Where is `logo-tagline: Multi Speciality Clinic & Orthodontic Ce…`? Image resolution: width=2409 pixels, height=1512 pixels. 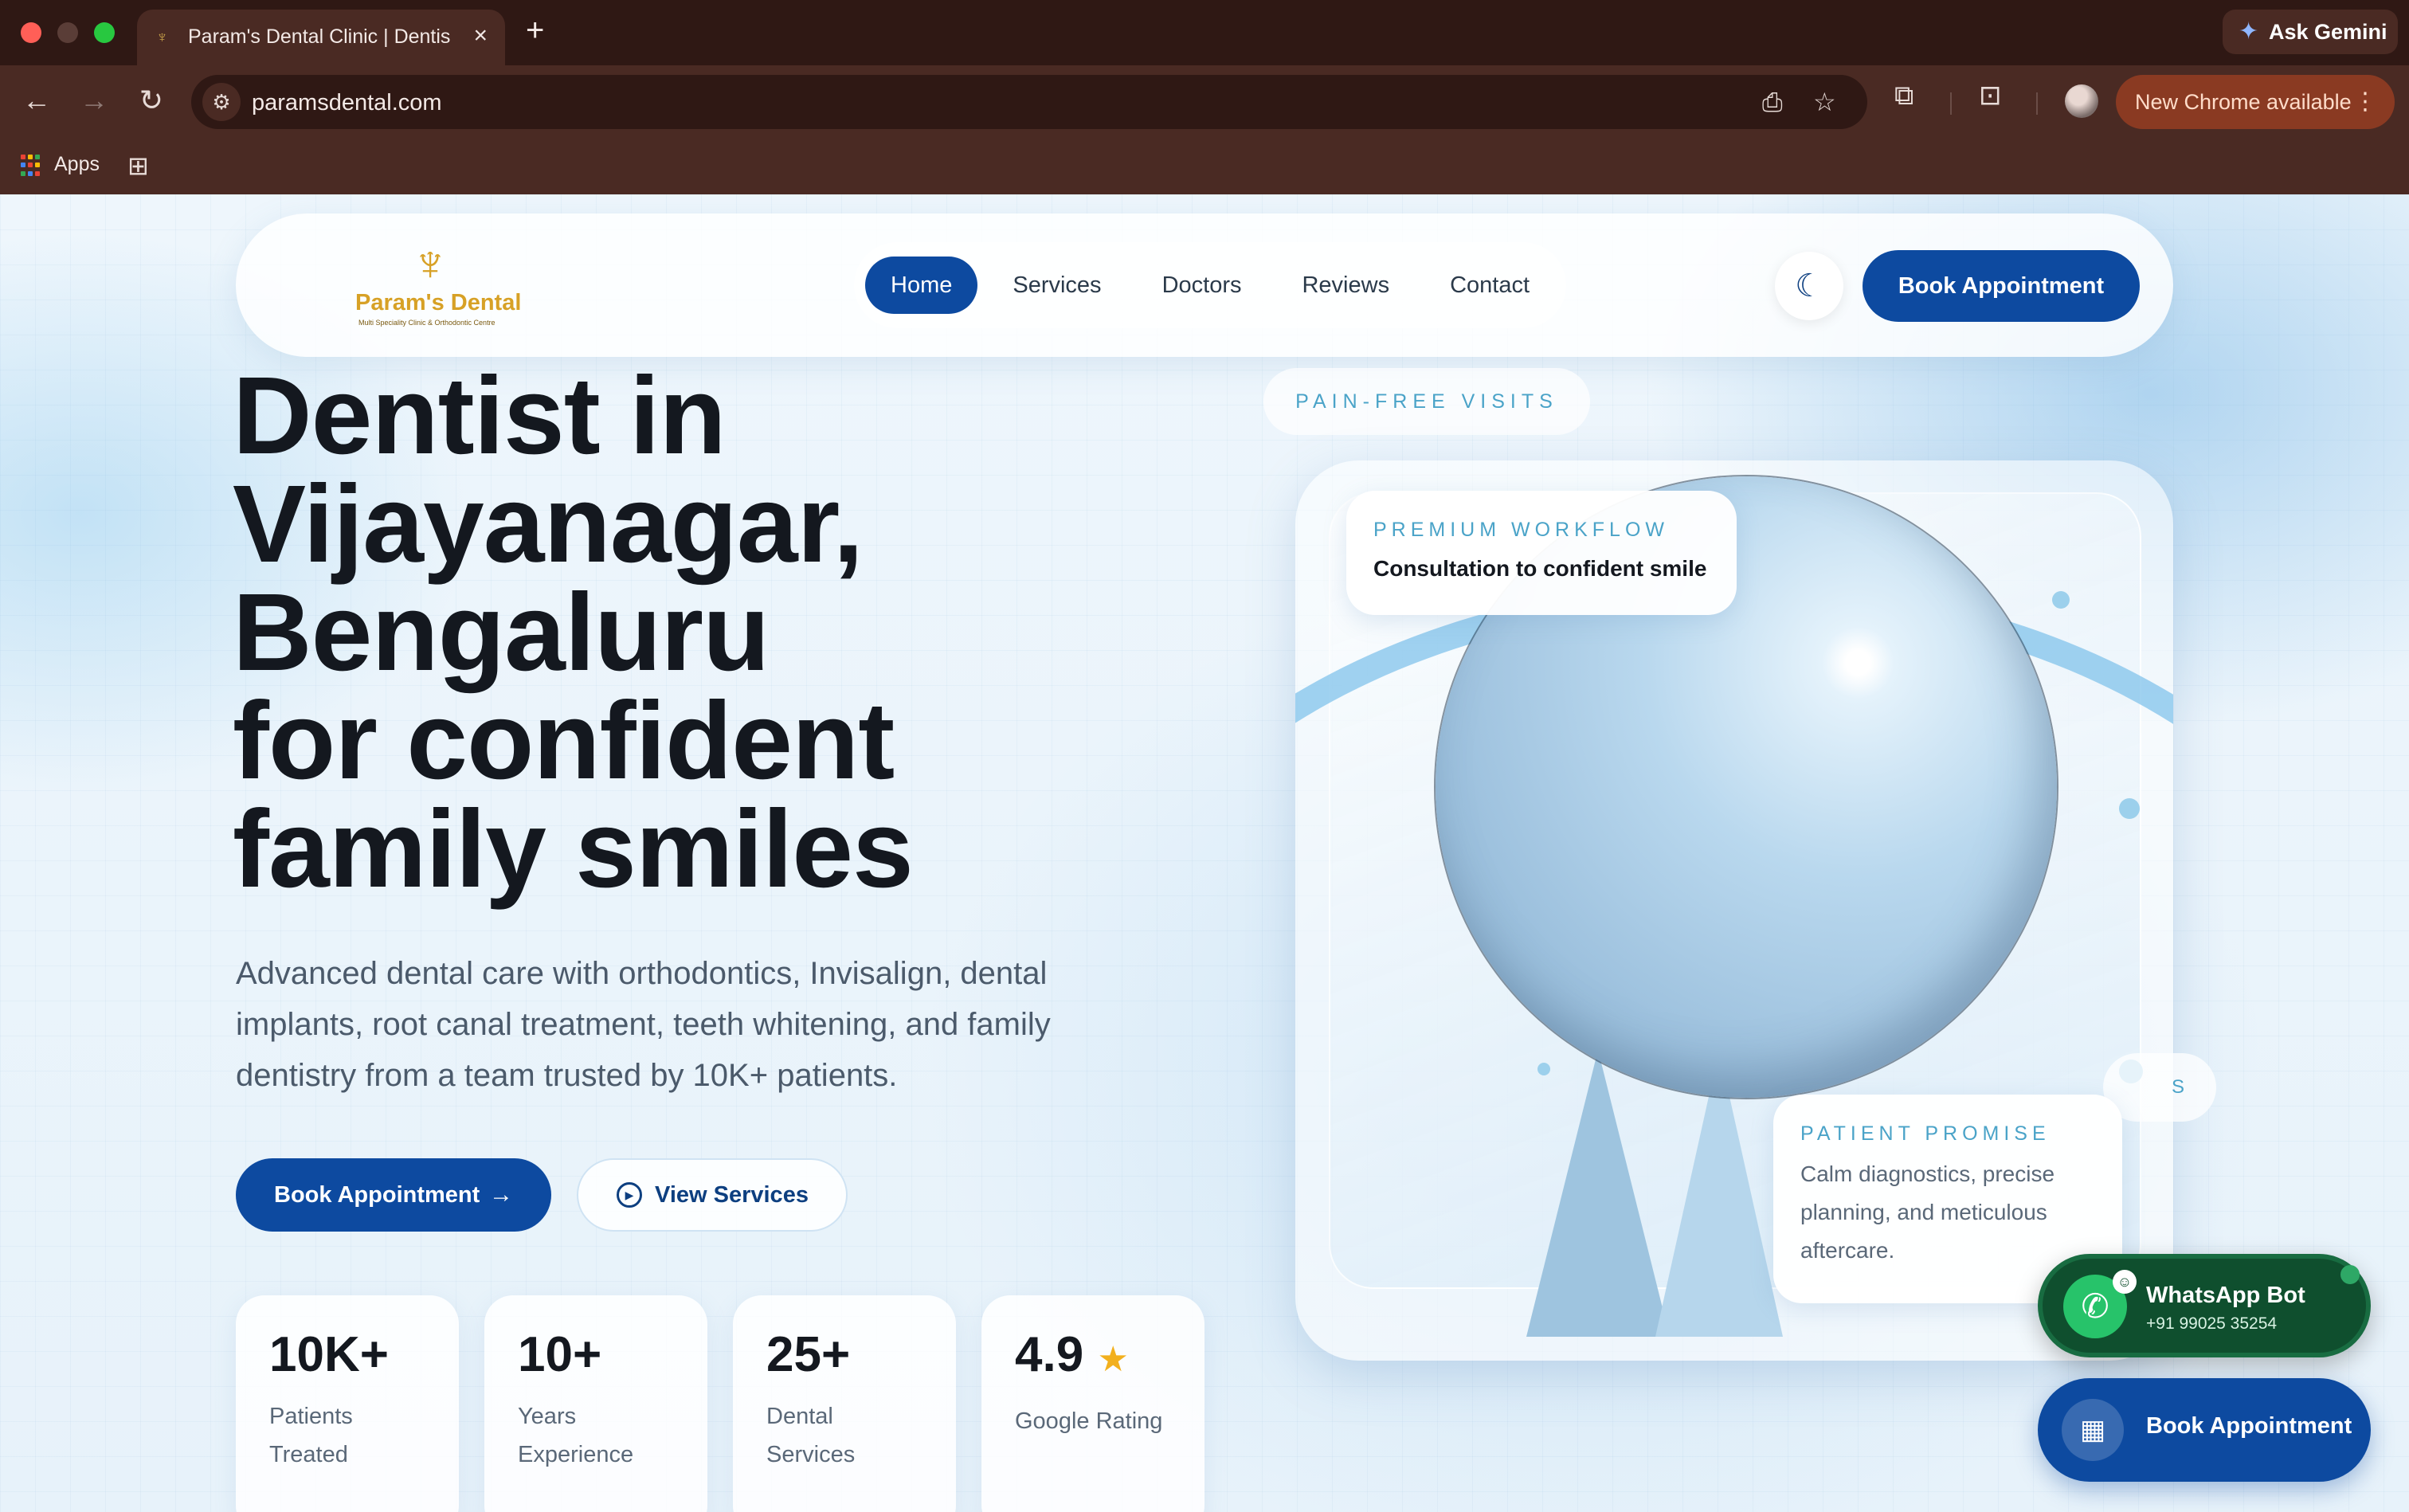 logo-tagline: Multi Speciality Clinic & Orthodontic Ce… is located at coordinates (427, 323).